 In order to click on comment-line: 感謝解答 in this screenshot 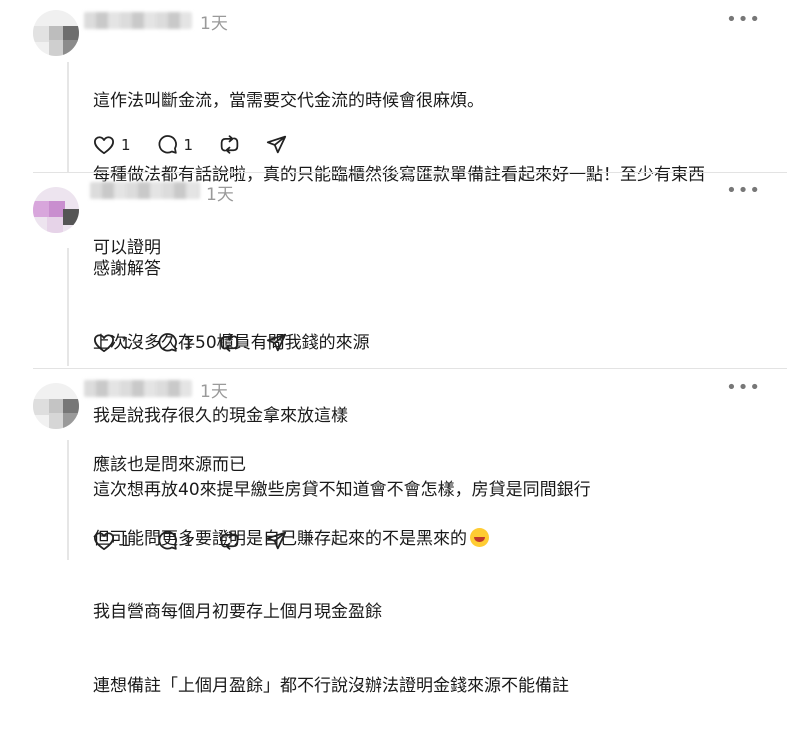, I will do `click(127, 269)`.